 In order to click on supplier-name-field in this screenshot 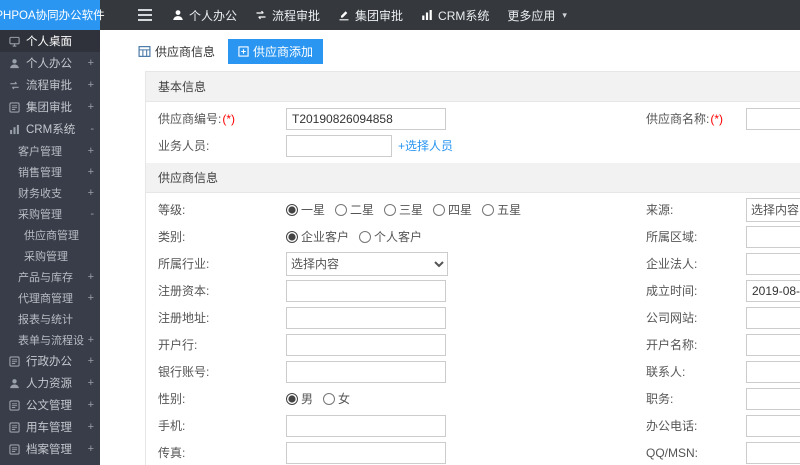, I will do `click(773, 118)`.